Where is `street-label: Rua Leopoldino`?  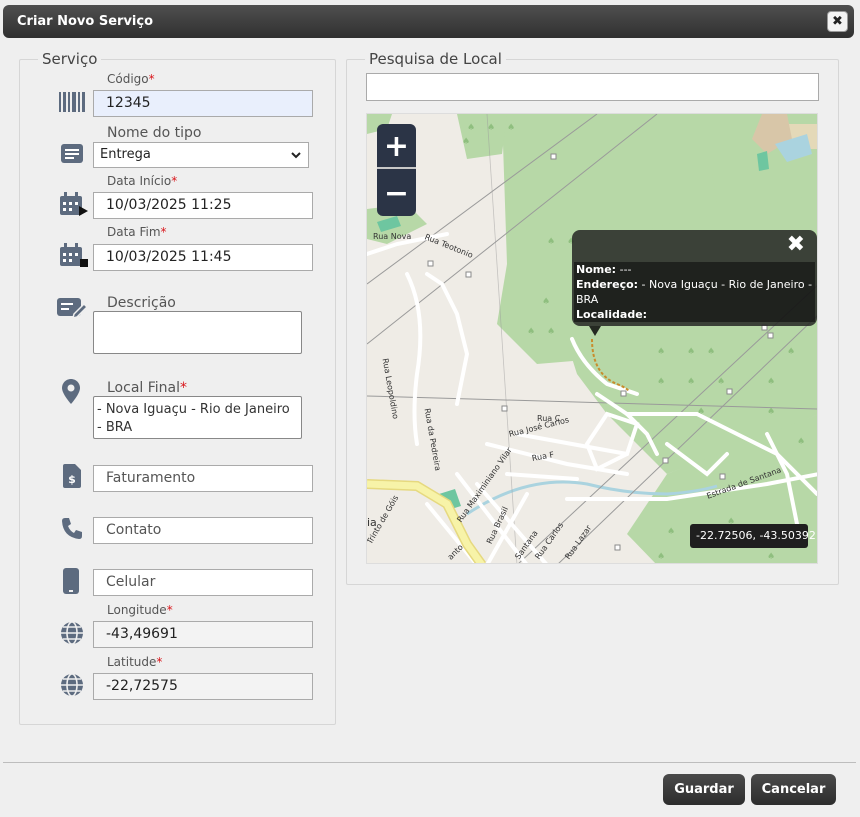 street-label: Rua Leopoldino is located at coordinates (390, 388).